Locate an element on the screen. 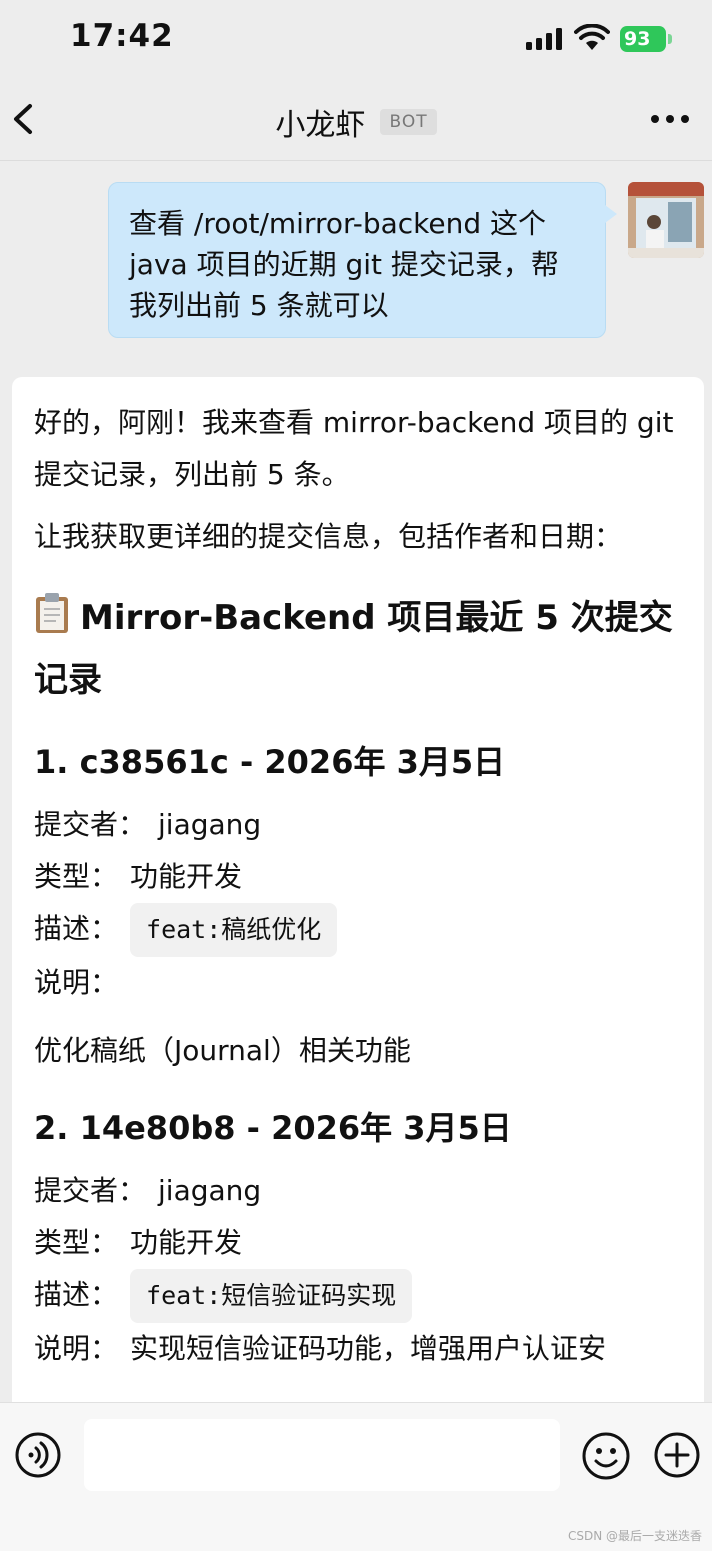  battery-indicator: 93 is located at coordinates (643, 39).